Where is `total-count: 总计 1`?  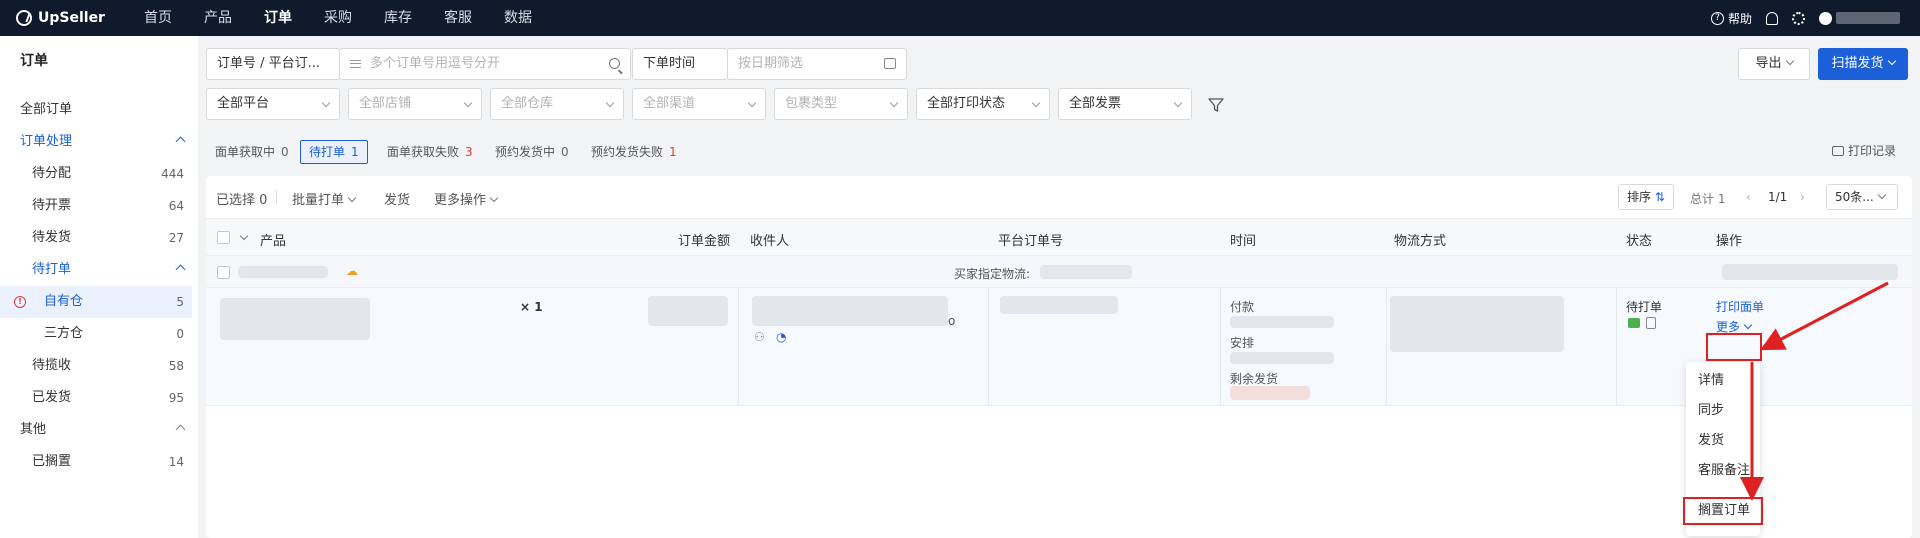 total-count: 总计 1 is located at coordinates (1708, 199).